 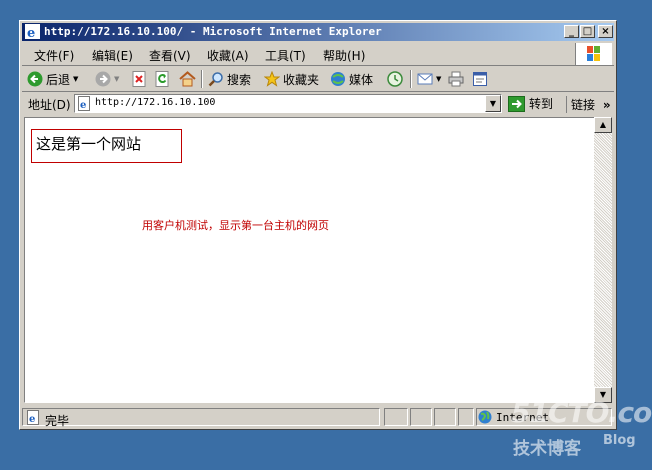 I want to click on forward-button: ▼, so click(x=107, y=79).